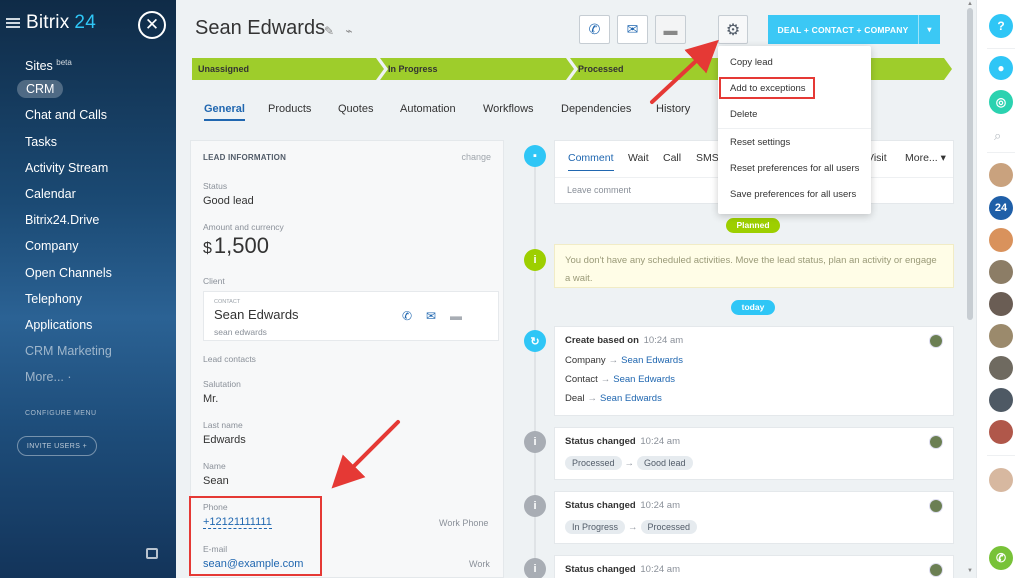 The height and width of the screenshot is (578, 1024). I want to click on call-button: ✆, so click(594, 29).